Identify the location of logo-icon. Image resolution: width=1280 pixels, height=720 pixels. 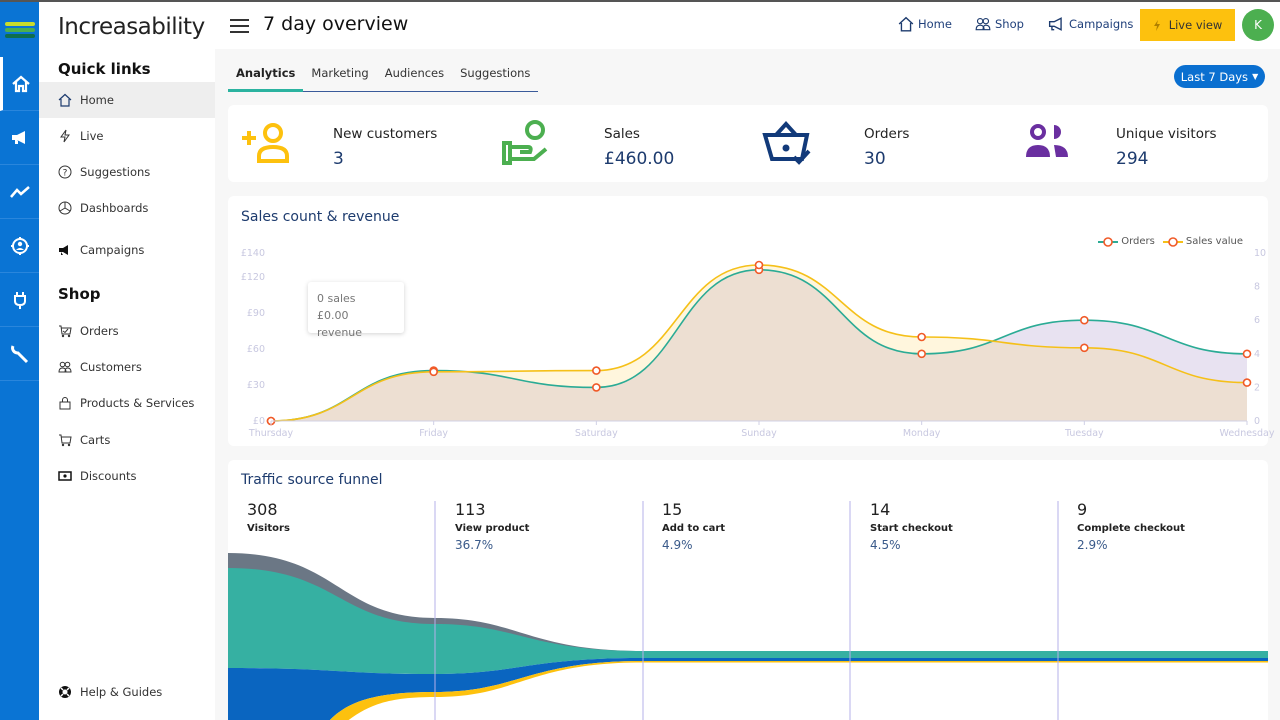
(19, 29).